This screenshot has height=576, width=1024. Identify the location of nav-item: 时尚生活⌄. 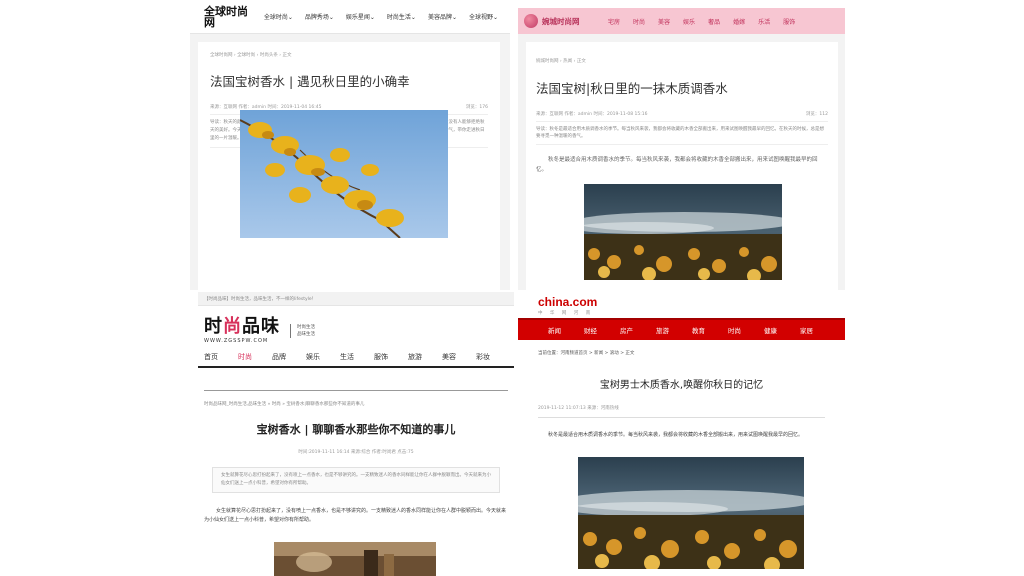
(401, 16).